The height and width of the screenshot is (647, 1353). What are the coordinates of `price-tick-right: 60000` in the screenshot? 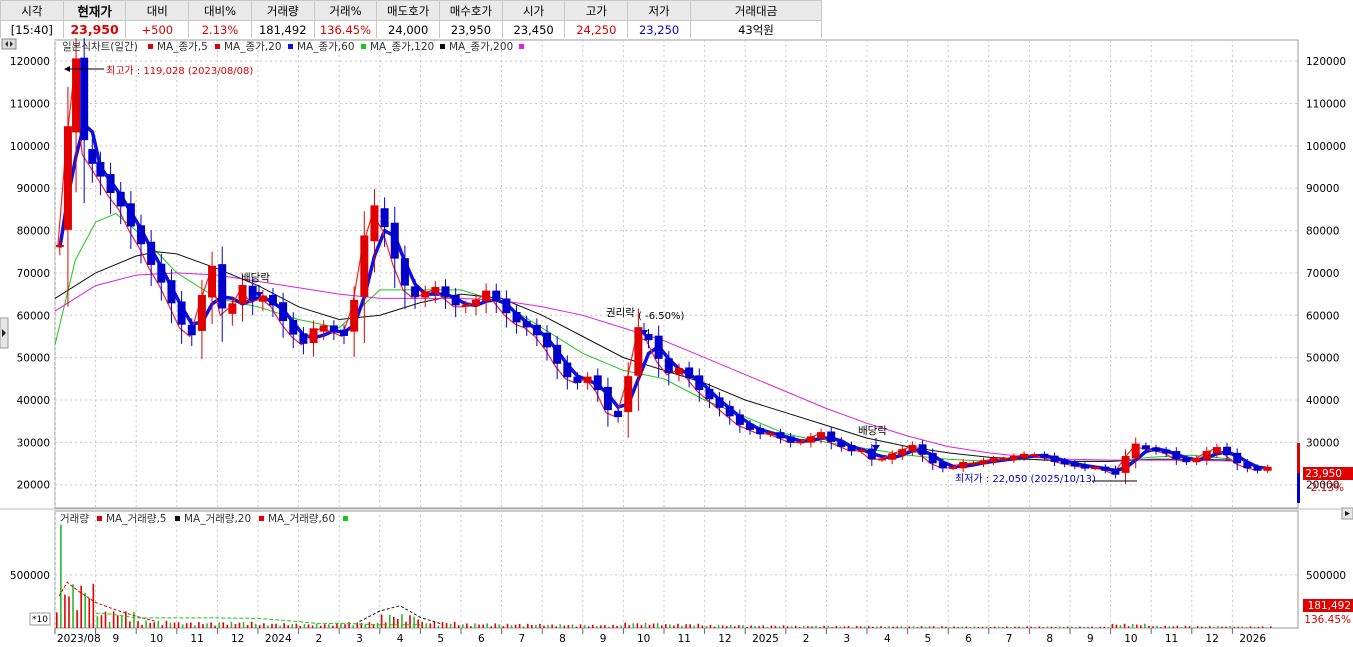 It's located at (1322, 316).